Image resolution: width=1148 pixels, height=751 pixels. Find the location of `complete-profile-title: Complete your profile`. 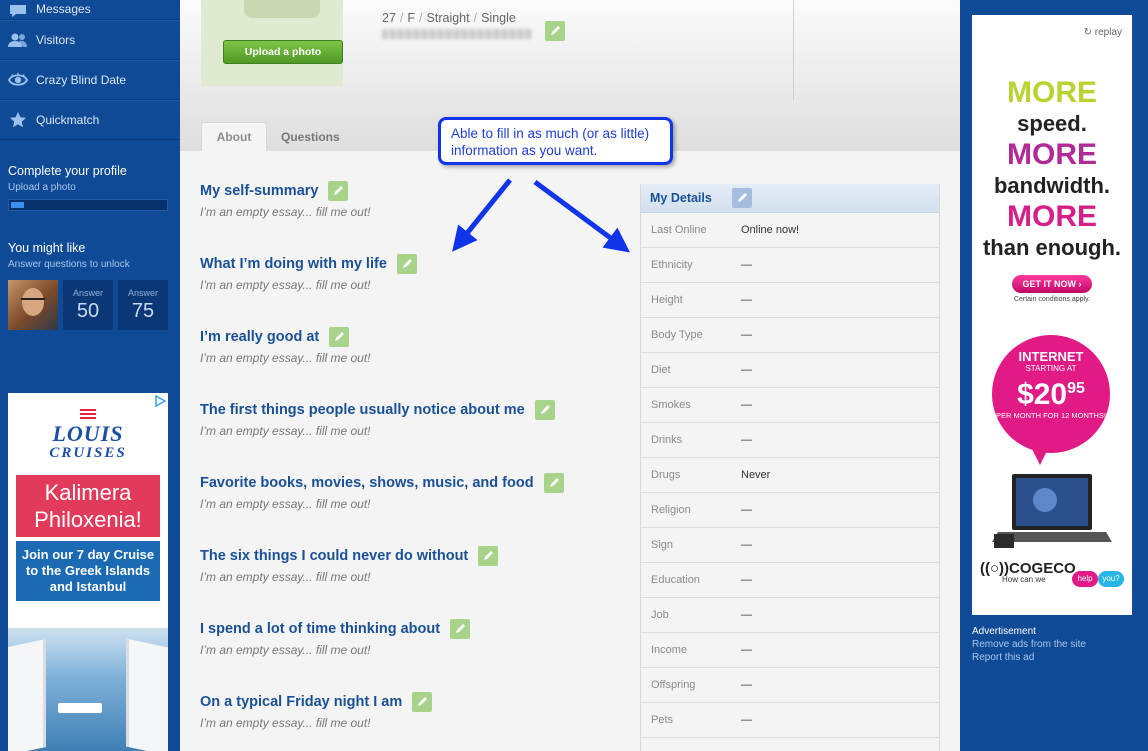

complete-profile-title: Complete your profile is located at coordinates (67, 171).